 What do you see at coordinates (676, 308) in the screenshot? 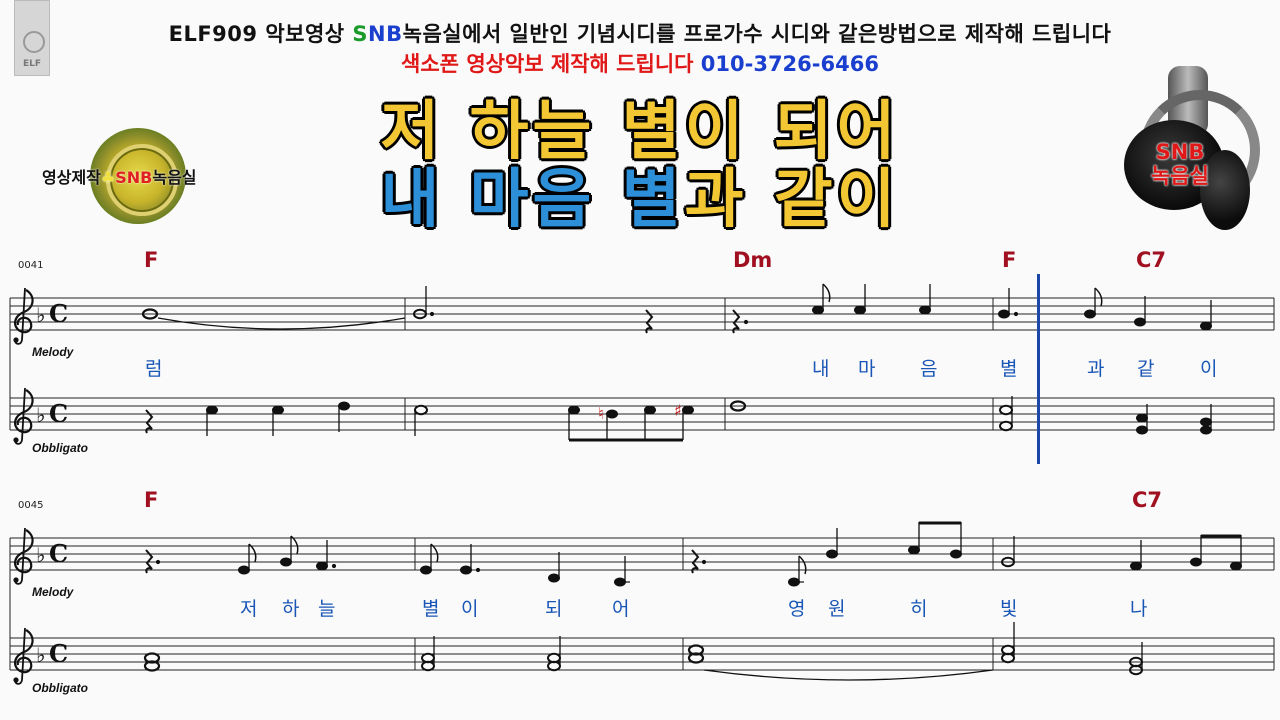
I see `system-1-melody-notes` at bounding box center [676, 308].